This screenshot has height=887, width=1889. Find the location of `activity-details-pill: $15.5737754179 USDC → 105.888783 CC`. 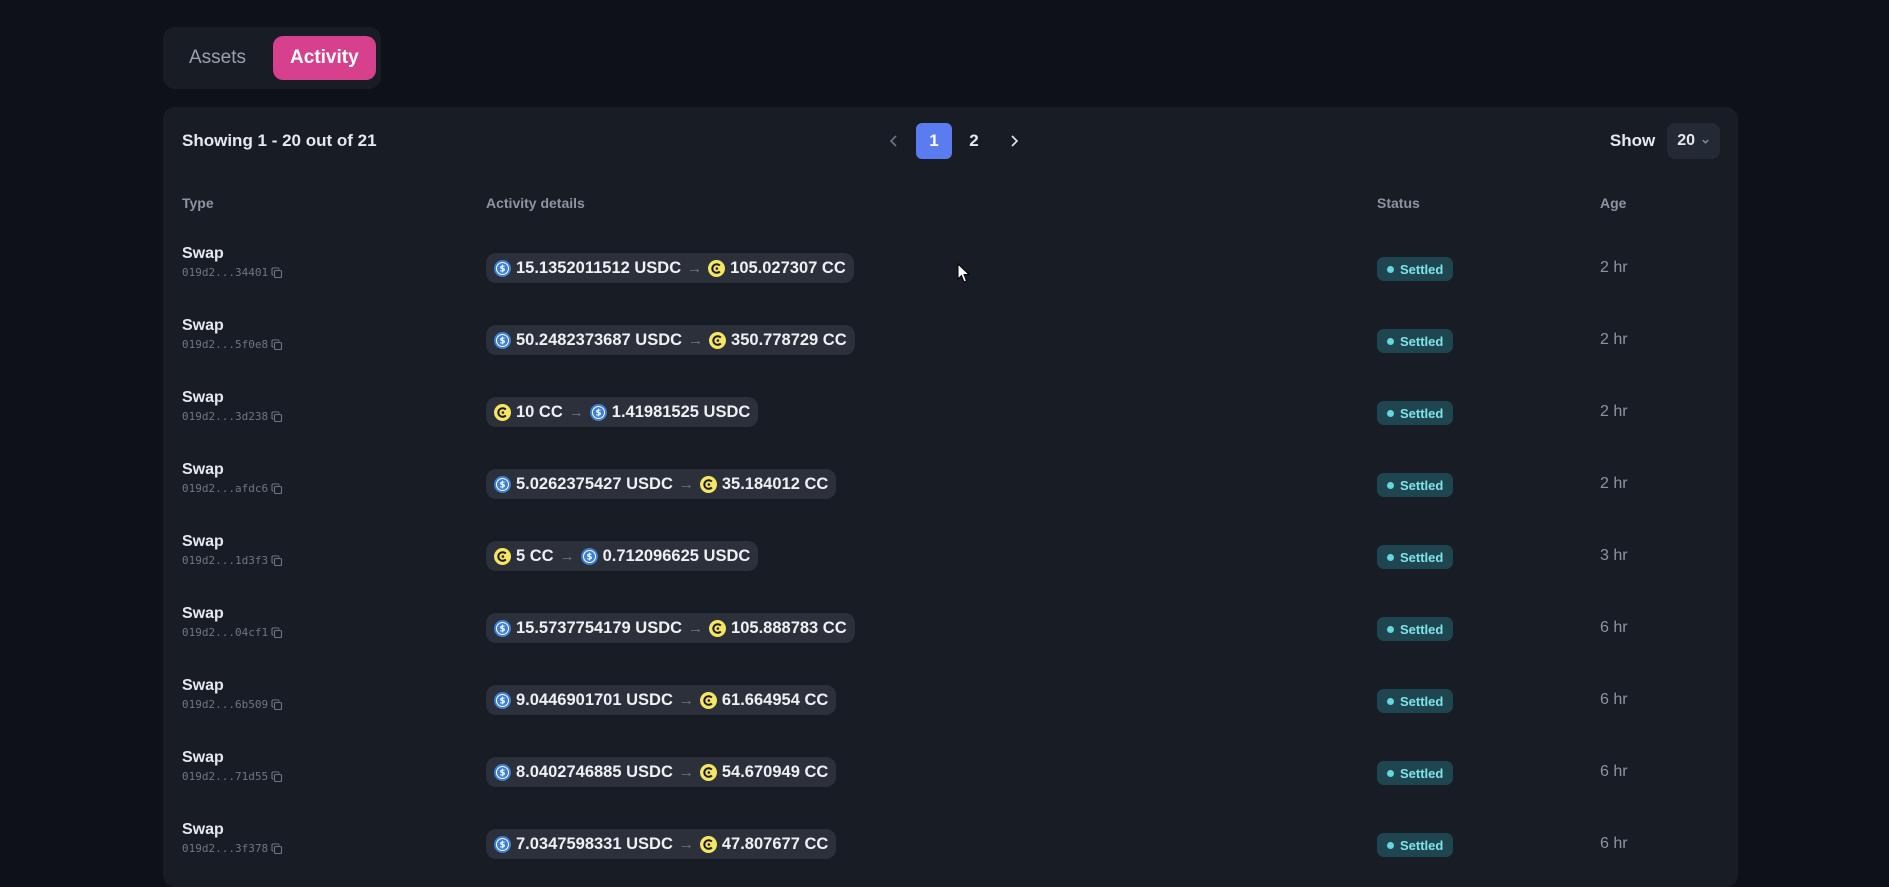

activity-details-pill: $15.5737754179 USDC → 105.888783 CC is located at coordinates (670, 628).